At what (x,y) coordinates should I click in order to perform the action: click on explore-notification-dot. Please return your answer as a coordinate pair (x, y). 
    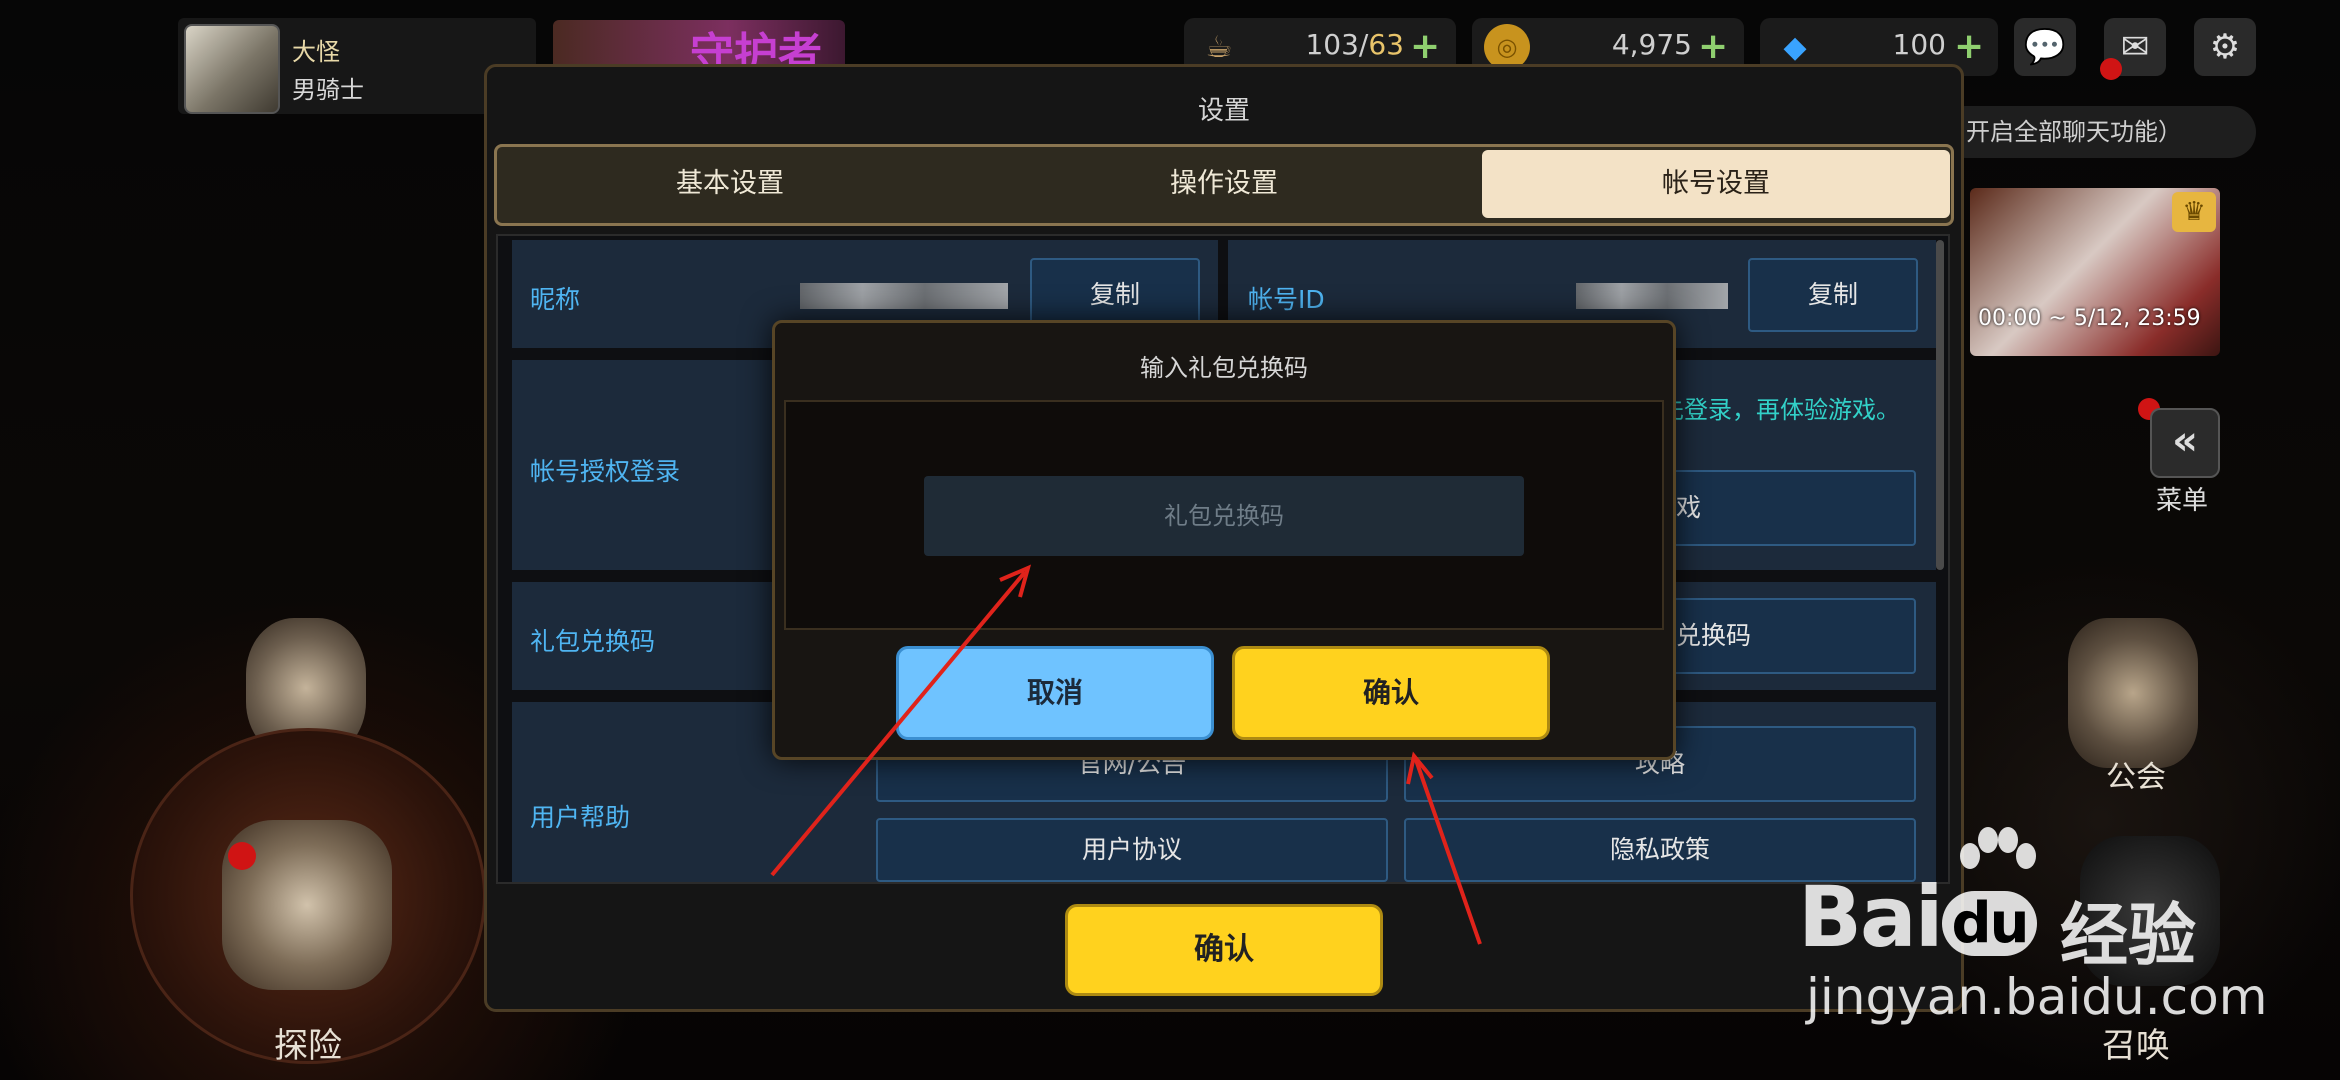
    Looking at the image, I should click on (242, 856).